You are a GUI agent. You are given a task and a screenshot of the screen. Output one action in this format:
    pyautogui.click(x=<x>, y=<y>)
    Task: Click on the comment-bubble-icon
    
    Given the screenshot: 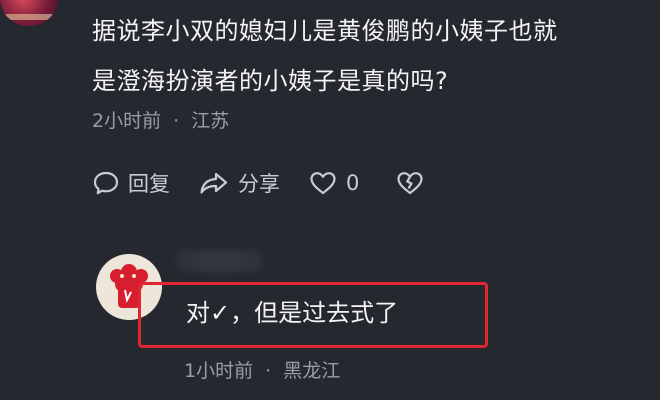 What is the action you would take?
    pyautogui.click(x=106, y=183)
    